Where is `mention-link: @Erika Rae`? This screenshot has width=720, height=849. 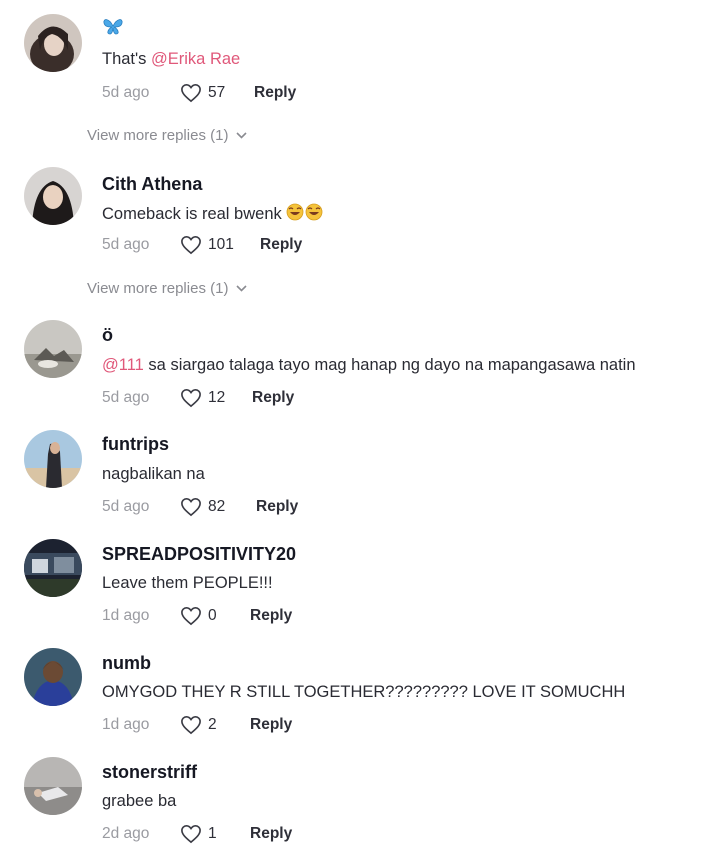 mention-link: @Erika Rae is located at coordinates (195, 59).